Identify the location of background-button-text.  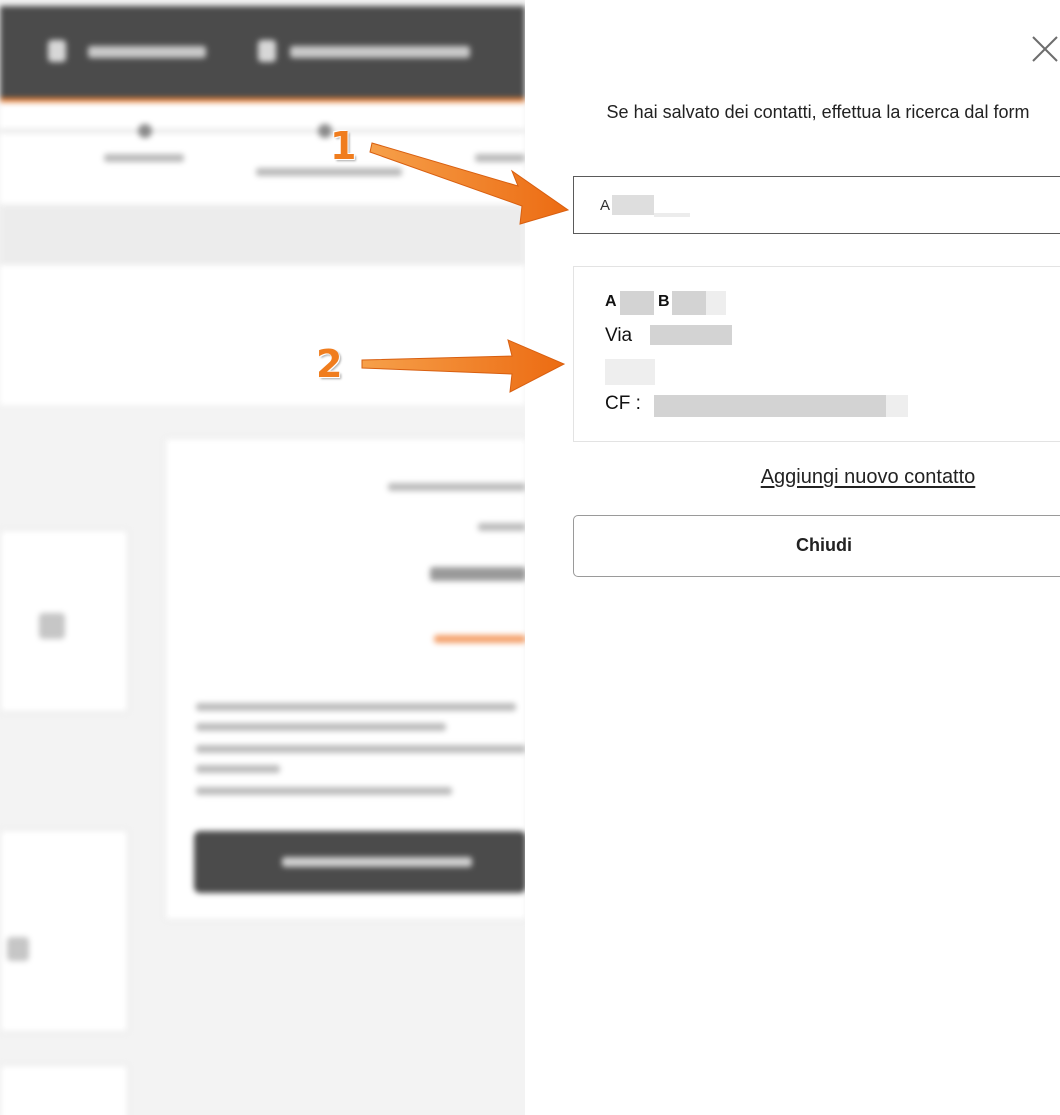
(377, 862).